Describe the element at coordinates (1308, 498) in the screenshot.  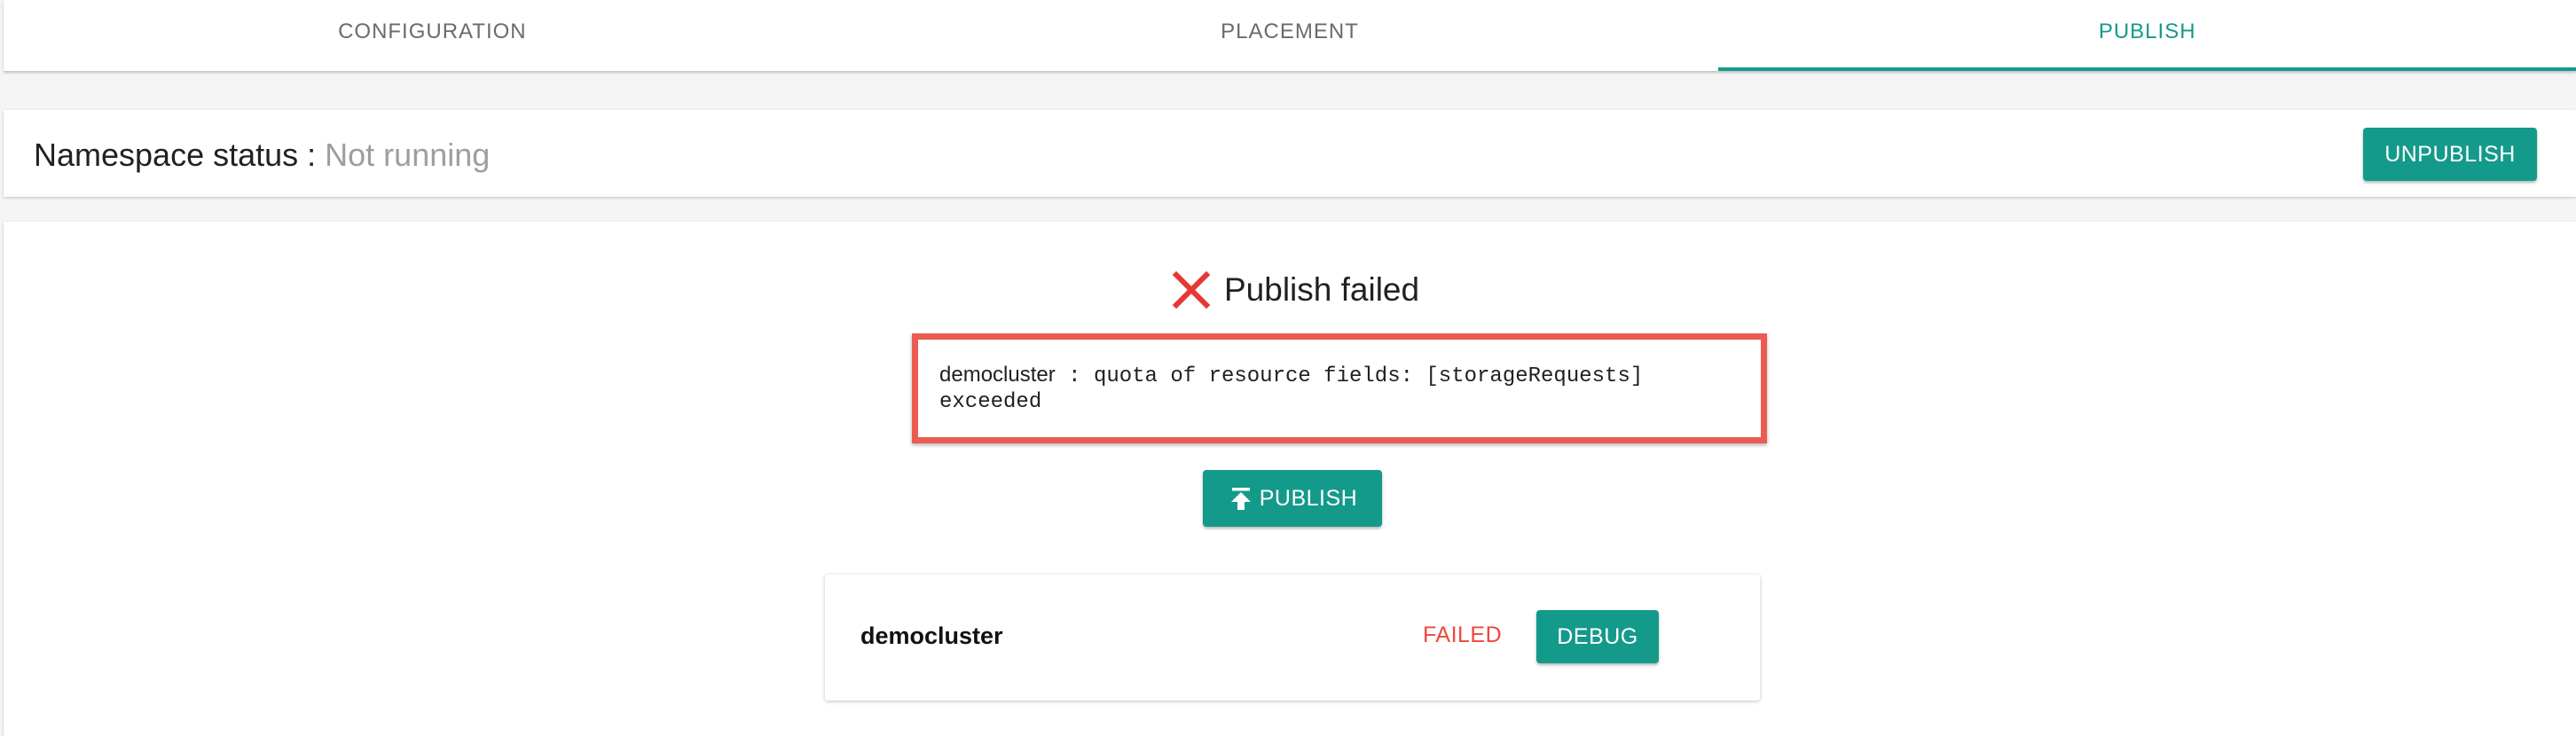
I see `publish-button-label: PUBLISH` at that location.